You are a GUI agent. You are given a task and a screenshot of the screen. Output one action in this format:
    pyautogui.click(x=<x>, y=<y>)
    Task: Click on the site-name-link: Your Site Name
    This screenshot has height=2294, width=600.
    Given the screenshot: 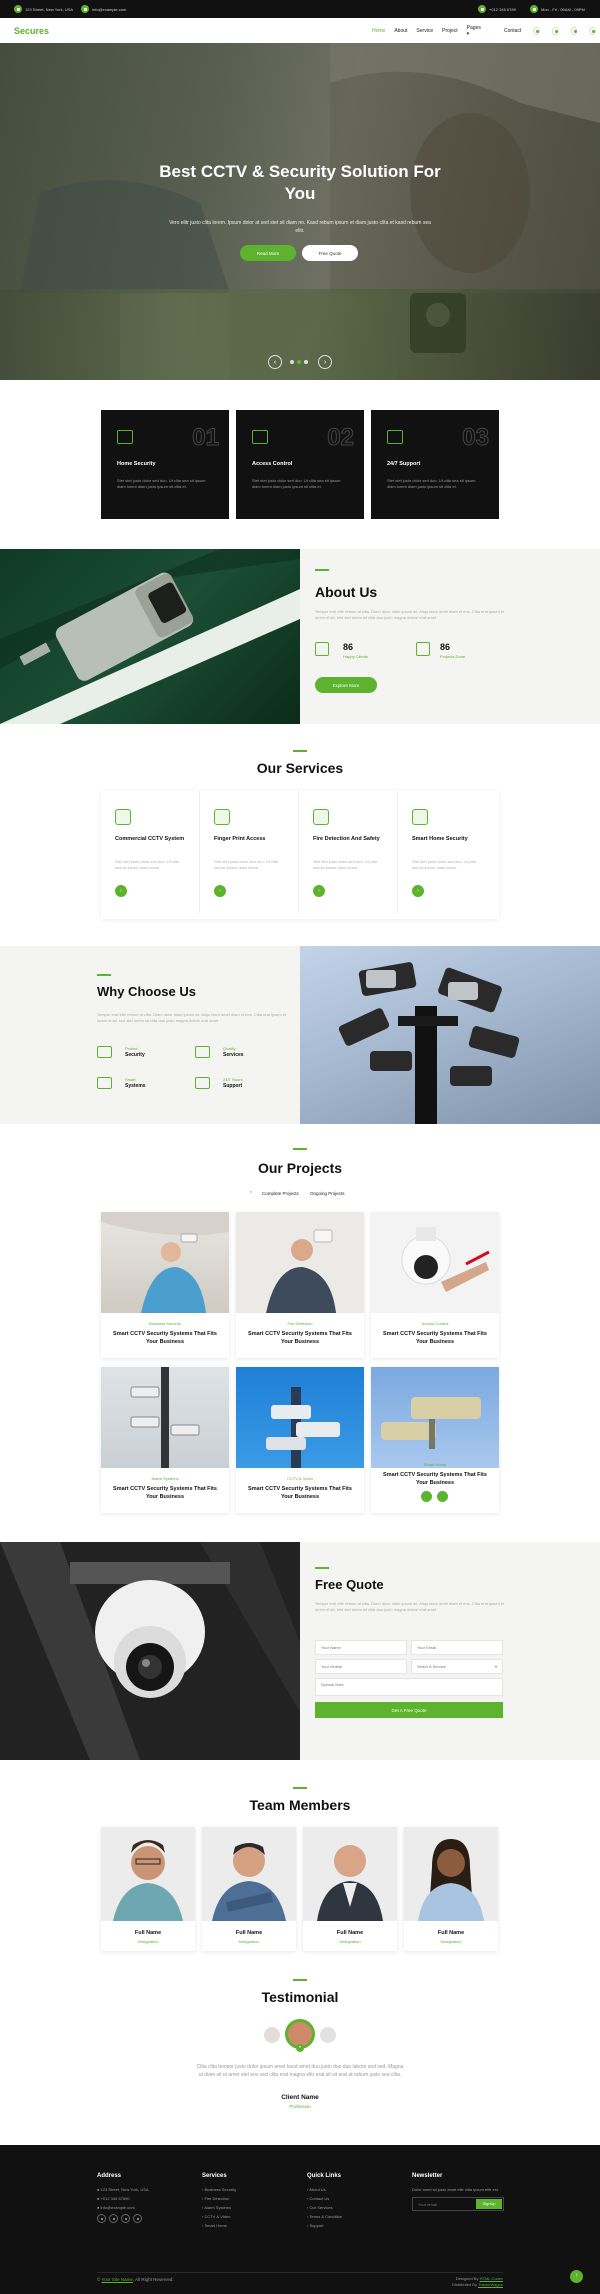 What is the action you would take?
    pyautogui.click(x=117, y=2279)
    